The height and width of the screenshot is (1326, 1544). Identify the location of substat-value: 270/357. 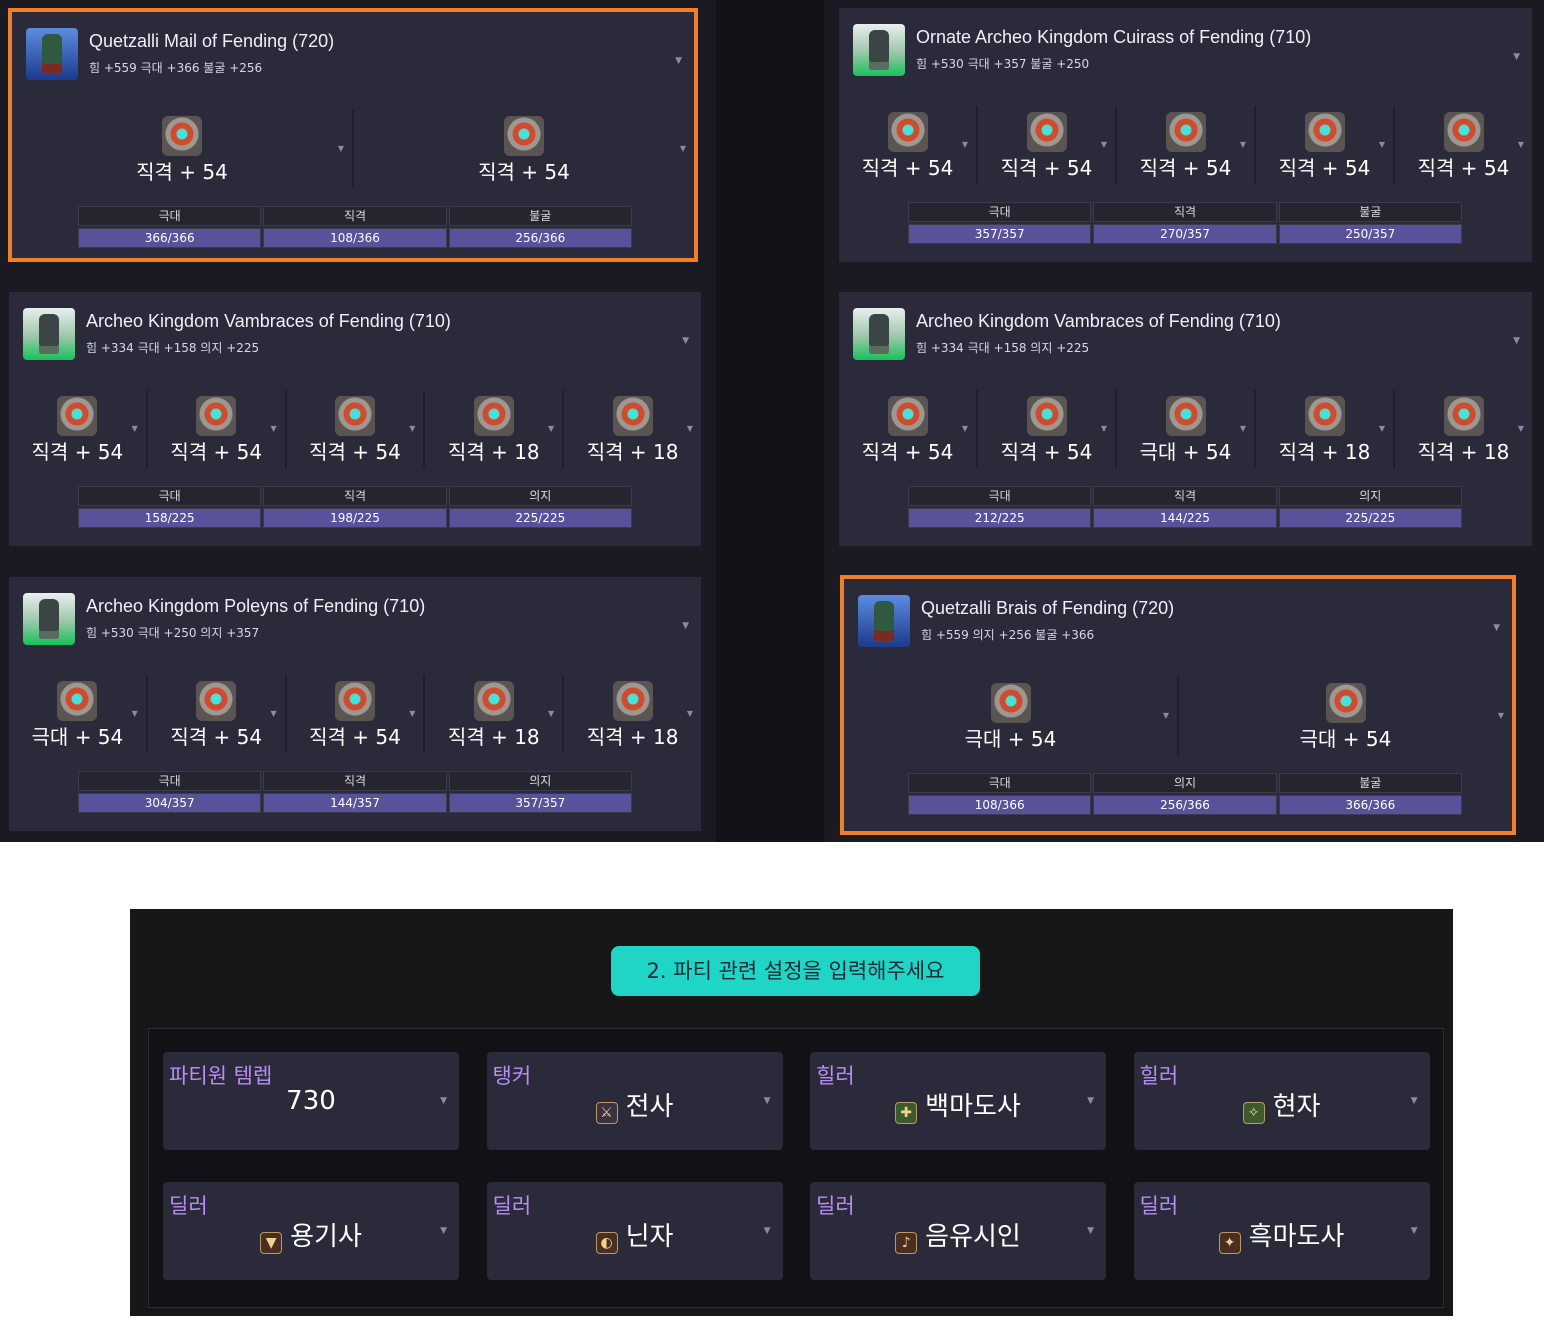
(1185, 234).